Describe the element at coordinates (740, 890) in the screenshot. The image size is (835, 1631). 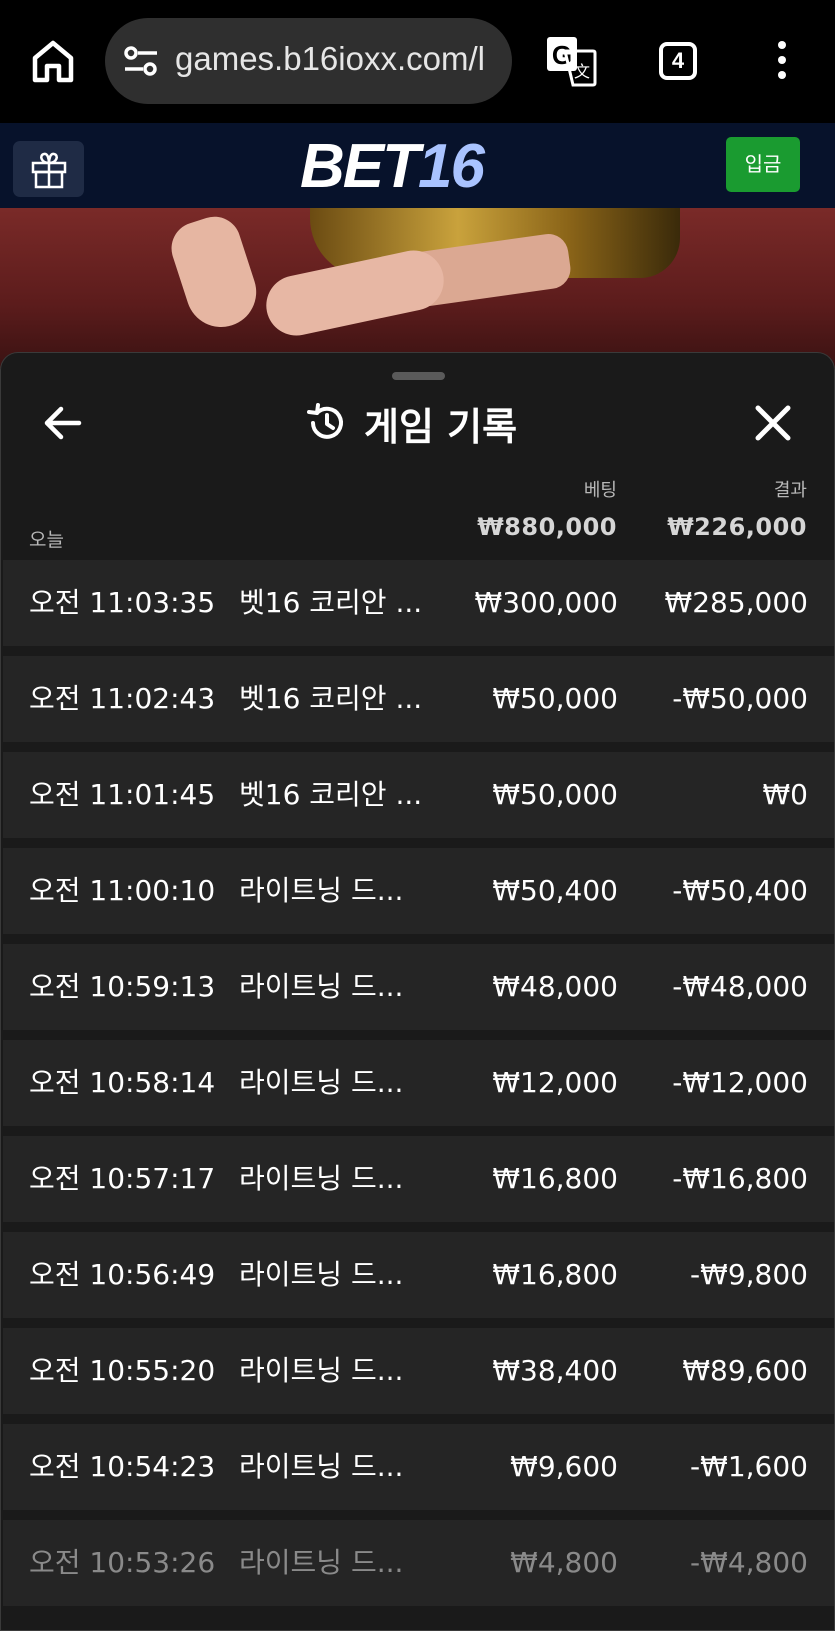
I see `row-result: -₩50,400` at that location.